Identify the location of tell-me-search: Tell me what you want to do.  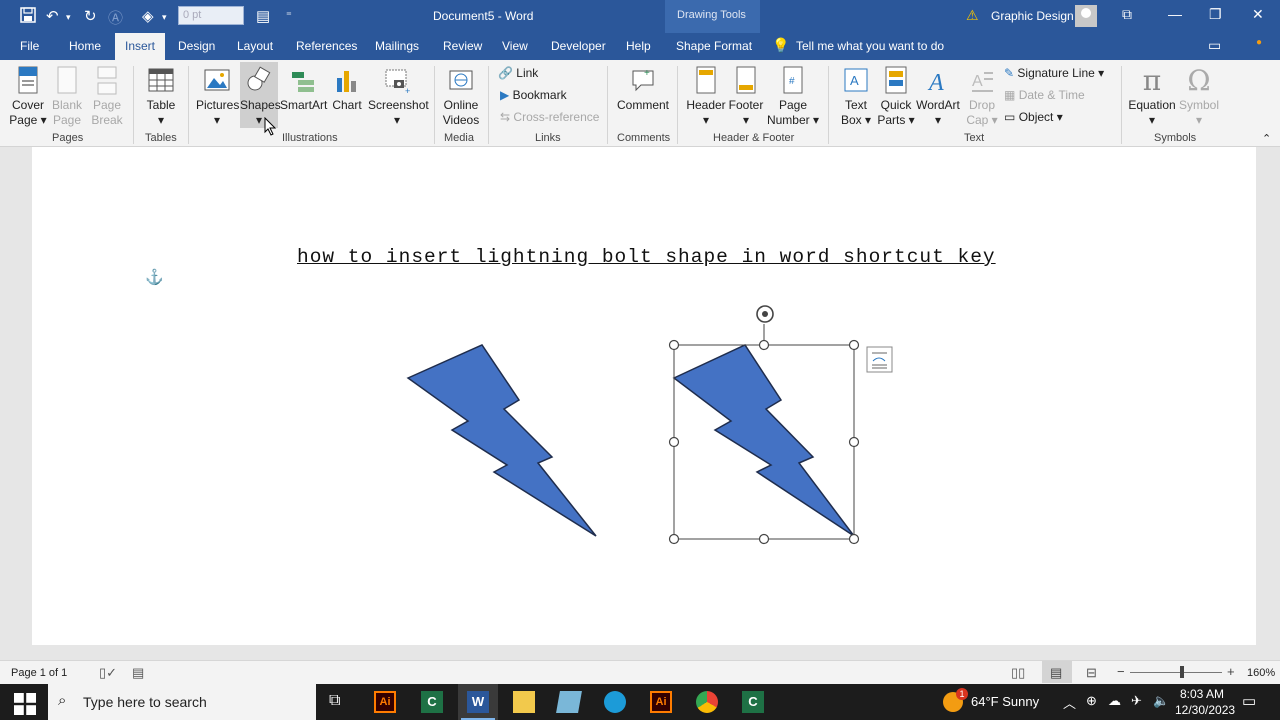
(870, 46).